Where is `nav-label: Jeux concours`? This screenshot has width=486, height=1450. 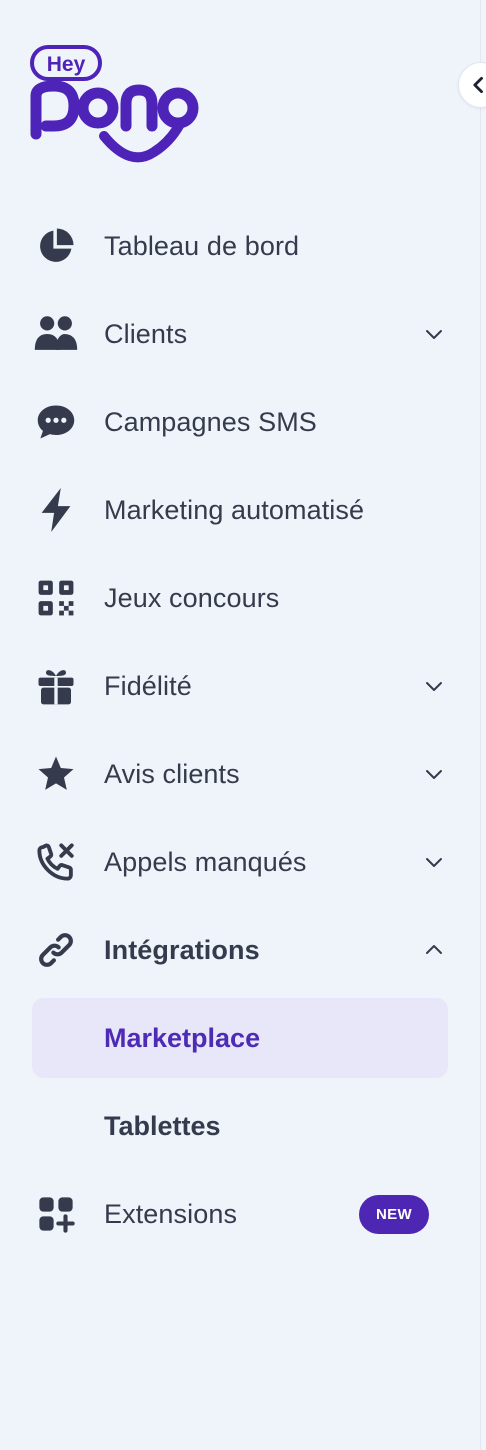
nav-label: Jeux concours is located at coordinates (192, 597).